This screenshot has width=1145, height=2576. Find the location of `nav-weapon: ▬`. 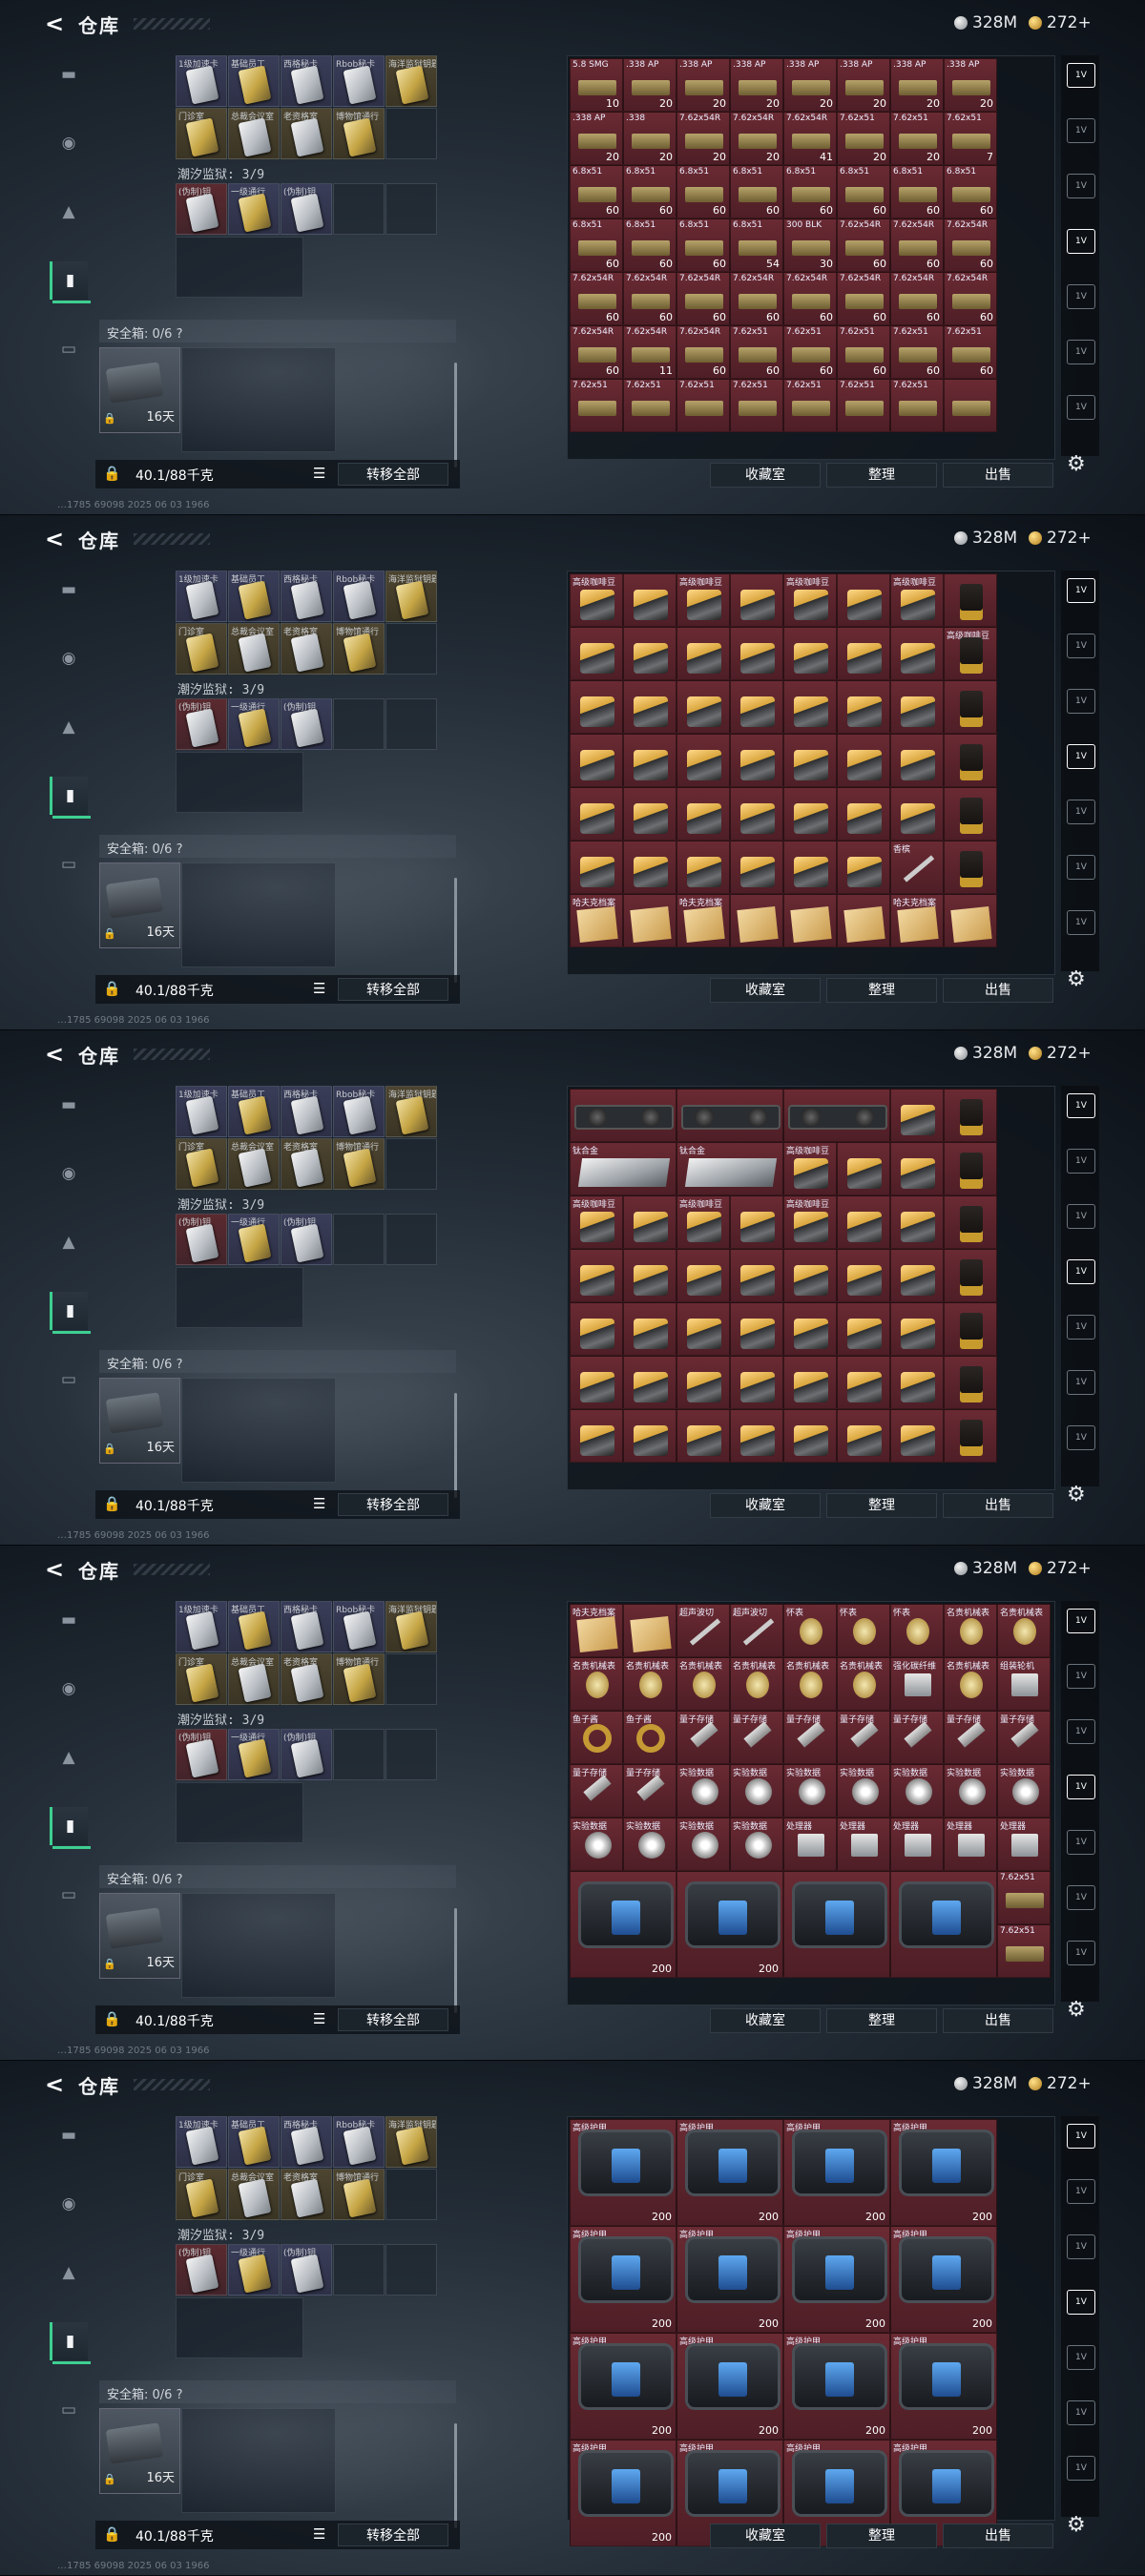

nav-weapon: ▬ is located at coordinates (69, 590).